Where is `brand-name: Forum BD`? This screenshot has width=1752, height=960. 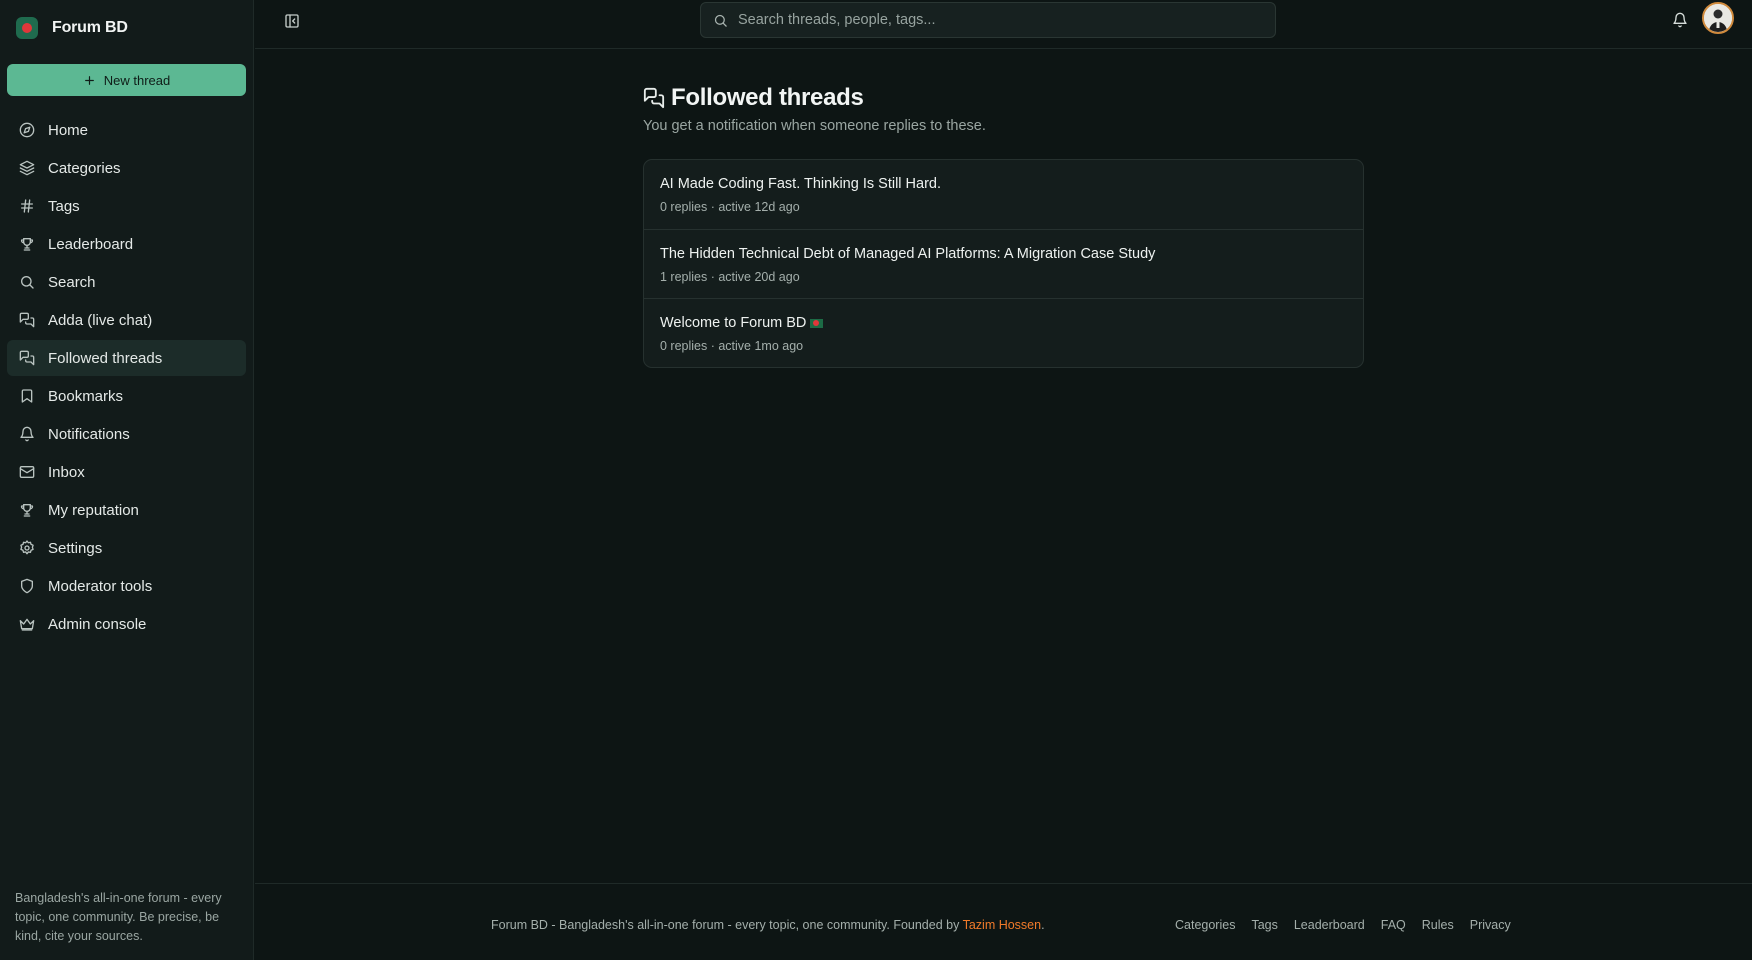
brand-name: Forum BD is located at coordinates (90, 27).